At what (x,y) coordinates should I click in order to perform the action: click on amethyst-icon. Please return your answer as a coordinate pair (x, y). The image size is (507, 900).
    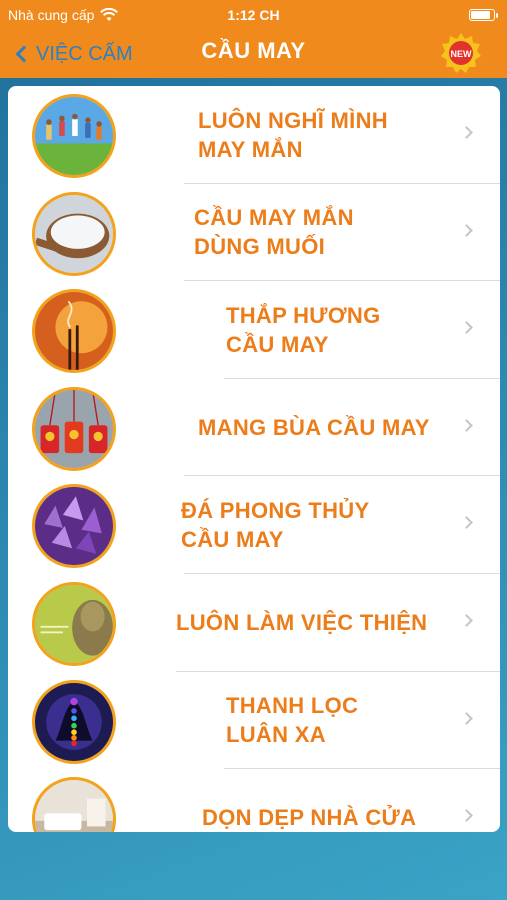
    Looking at the image, I should click on (74, 526).